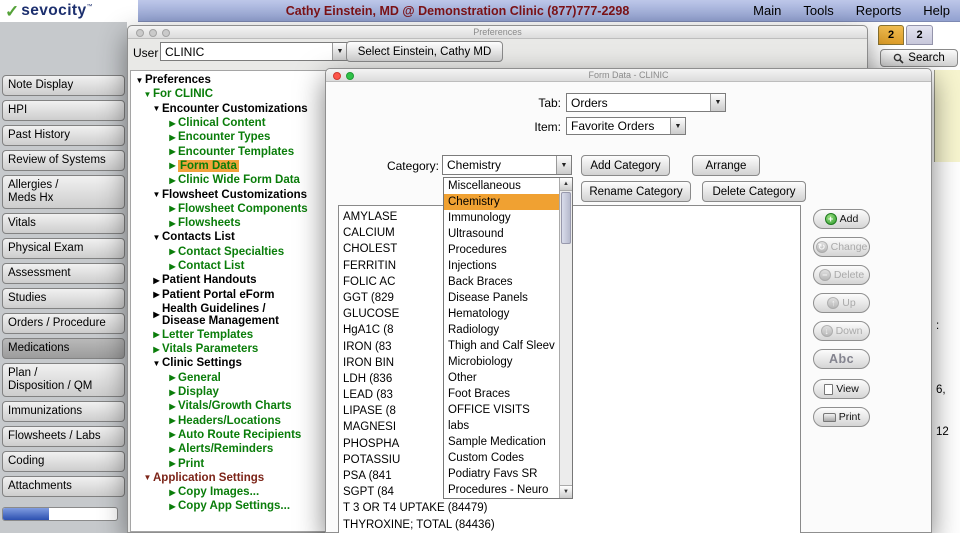 This screenshot has width=960, height=533. Describe the element at coordinates (841, 389) in the screenshot. I see `view-button: View` at that location.